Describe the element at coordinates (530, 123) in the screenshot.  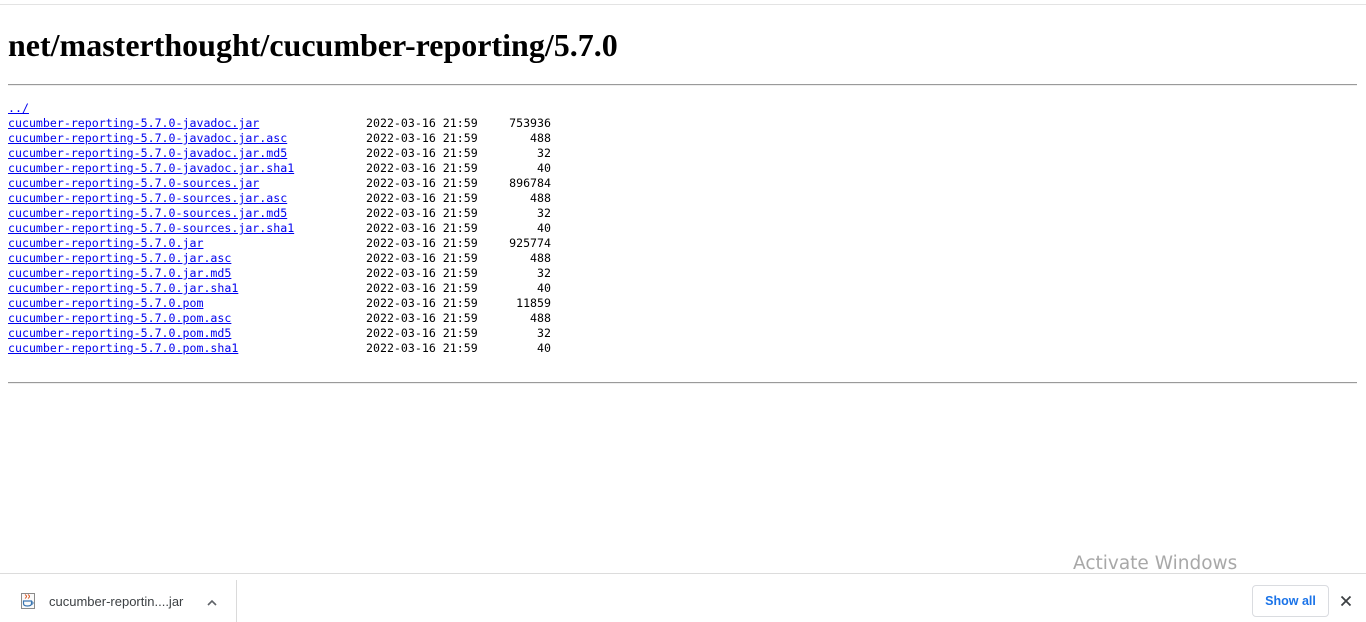
I see `file-size: 753936` at that location.